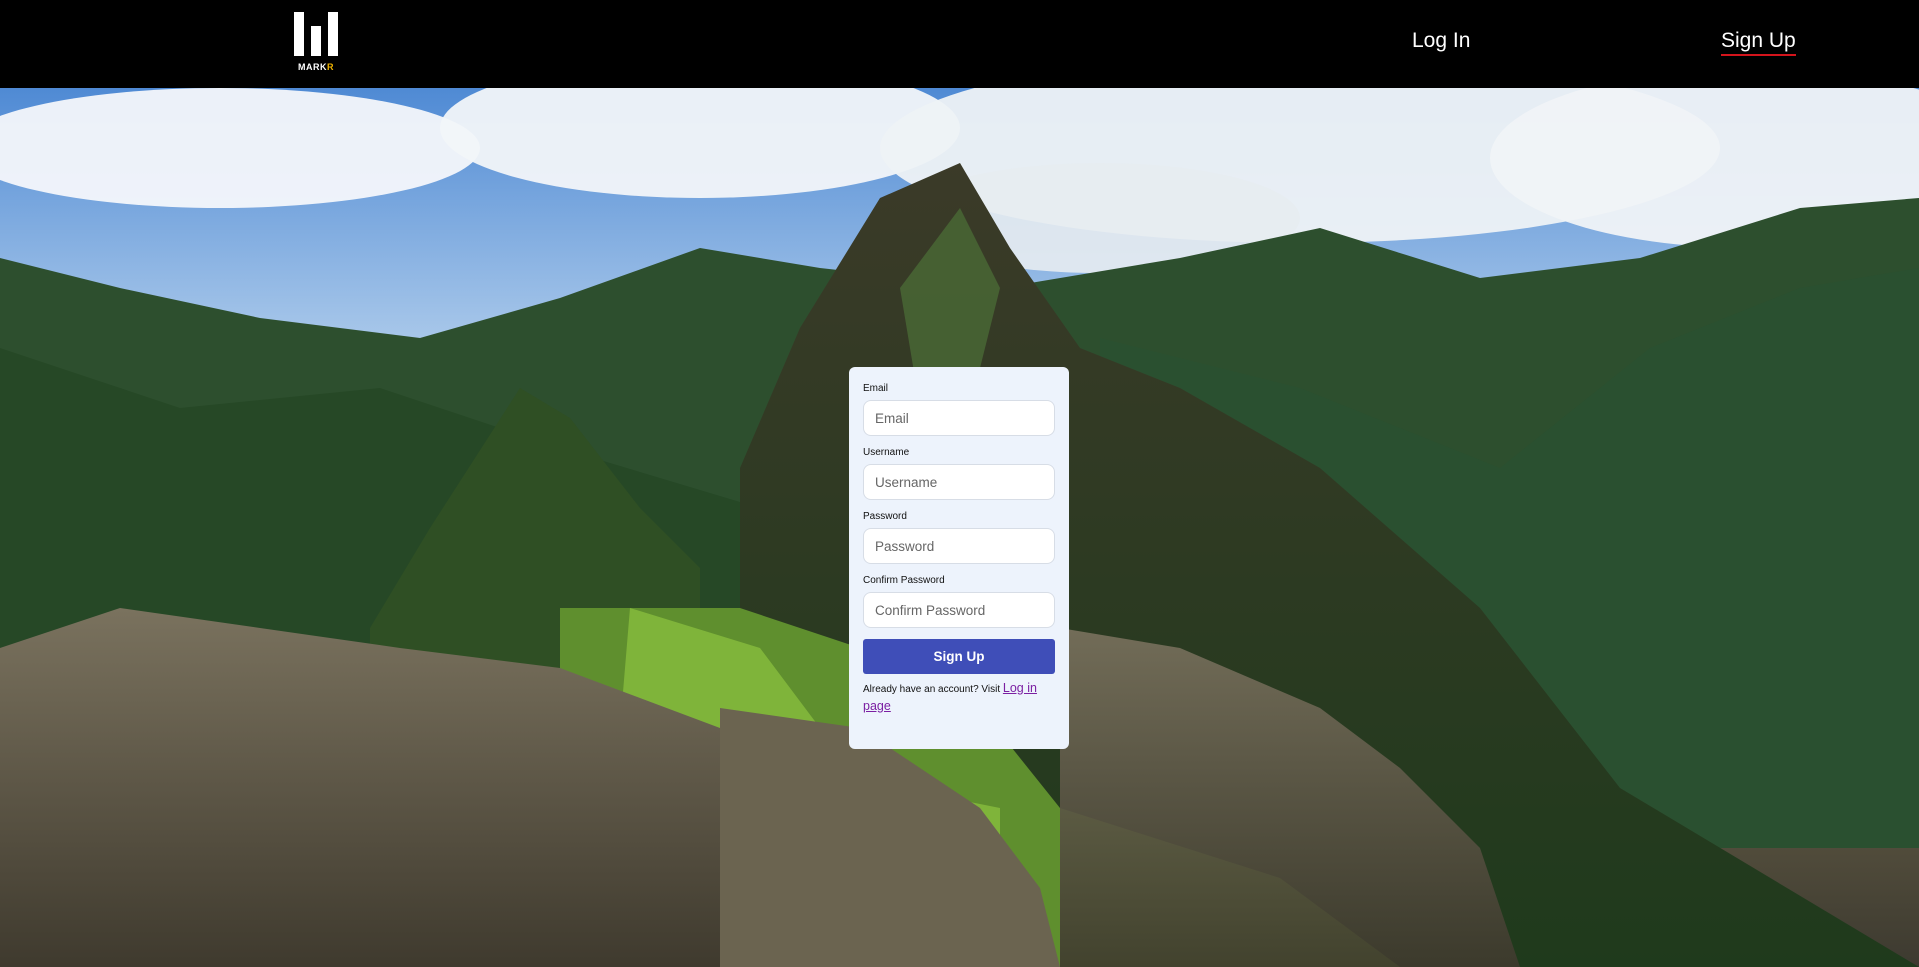 The width and height of the screenshot is (1919, 967). Describe the element at coordinates (876, 388) in the screenshot. I see `email-label: Email` at that location.